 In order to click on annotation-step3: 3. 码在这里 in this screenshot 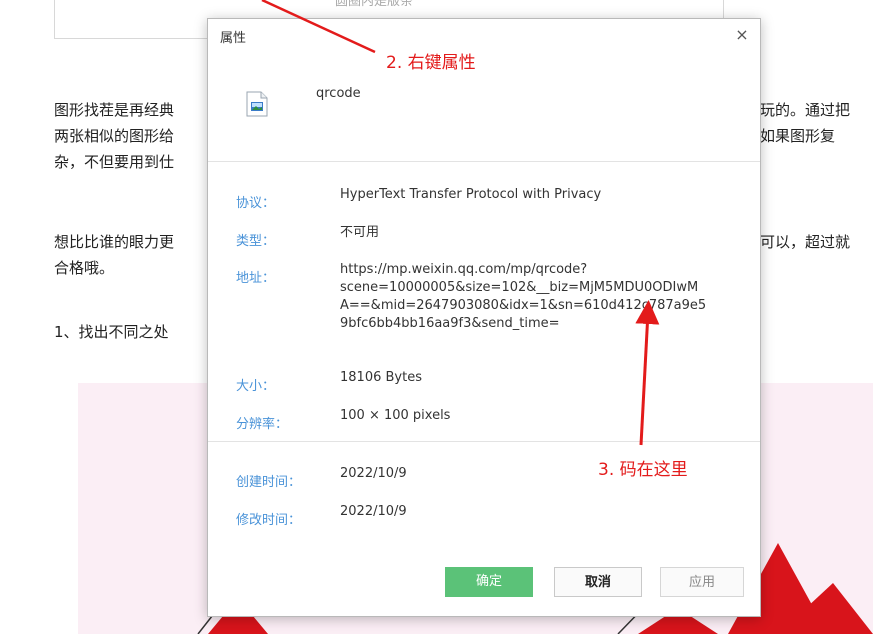, I will do `click(643, 470)`.